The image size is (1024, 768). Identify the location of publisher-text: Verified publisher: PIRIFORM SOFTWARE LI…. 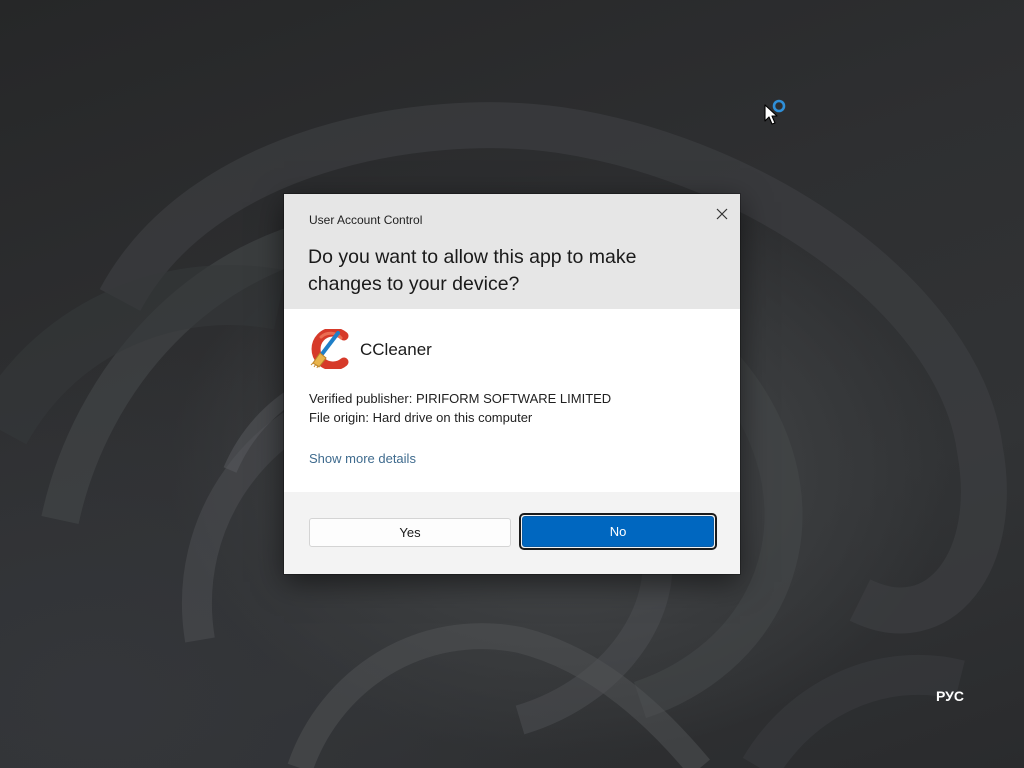
(460, 398).